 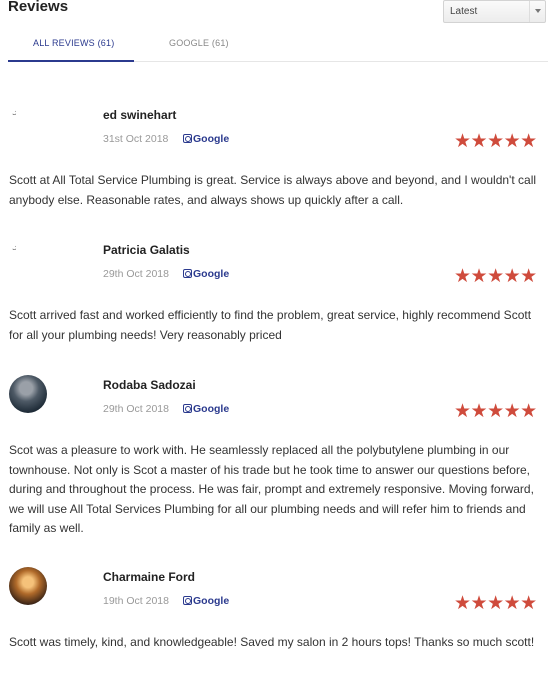 What do you see at coordinates (71, 61) in the screenshot?
I see `active-tab-indicator` at bounding box center [71, 61].